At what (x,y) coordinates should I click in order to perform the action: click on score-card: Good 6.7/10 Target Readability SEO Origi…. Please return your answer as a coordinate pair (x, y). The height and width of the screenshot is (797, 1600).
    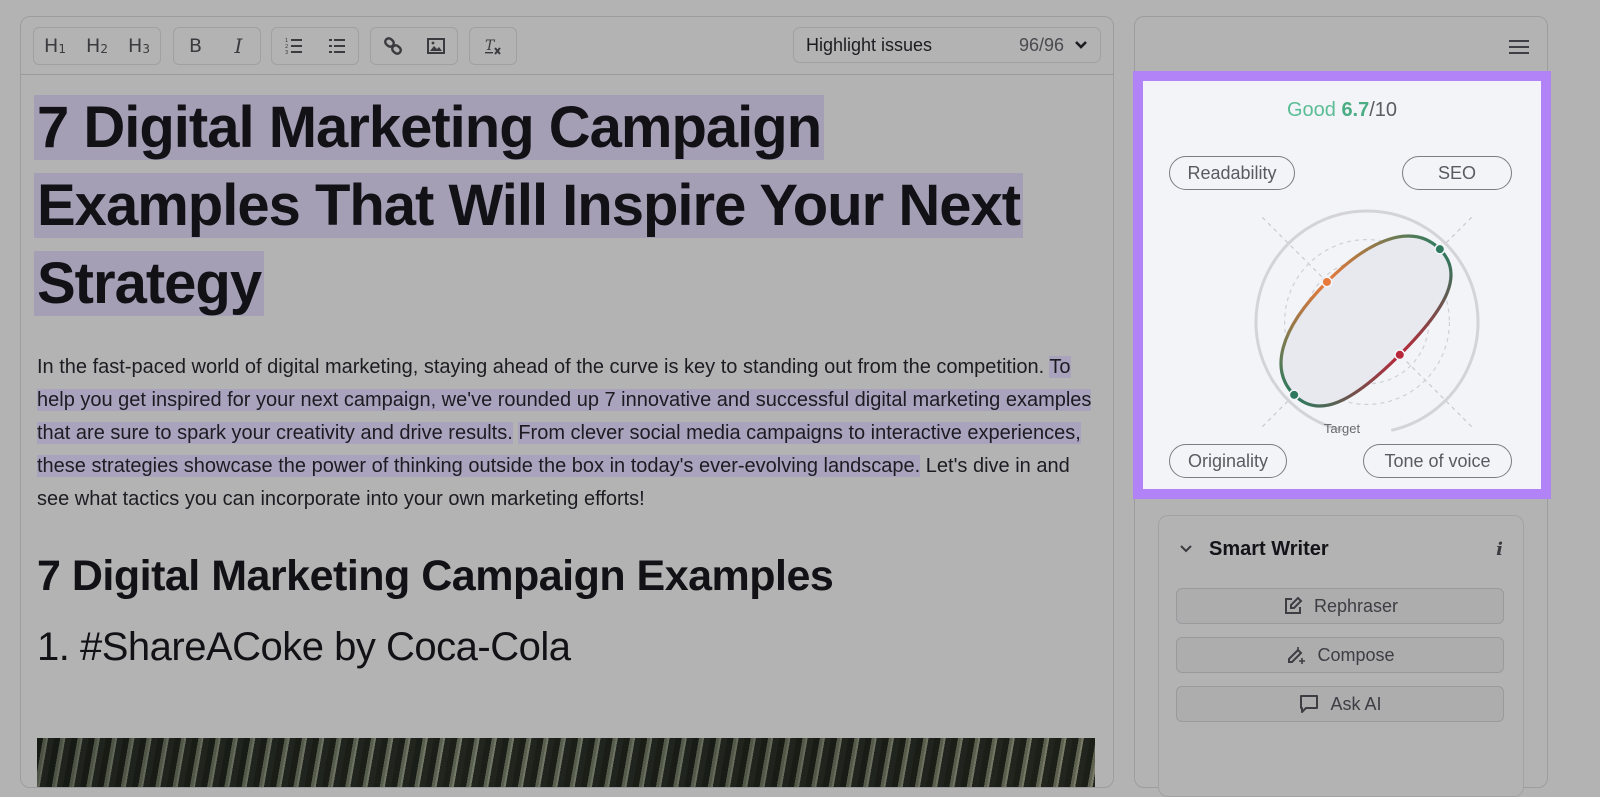
    Looking at the image, I should click on (1342, 285).